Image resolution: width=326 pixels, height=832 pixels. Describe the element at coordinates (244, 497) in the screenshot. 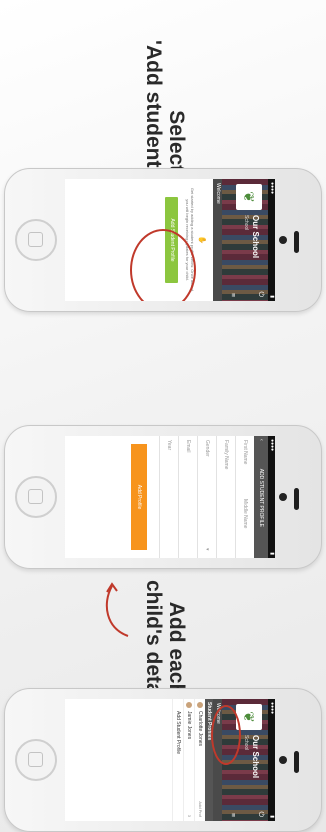

I see `first-name-field: First Name Middle Name` at that location.